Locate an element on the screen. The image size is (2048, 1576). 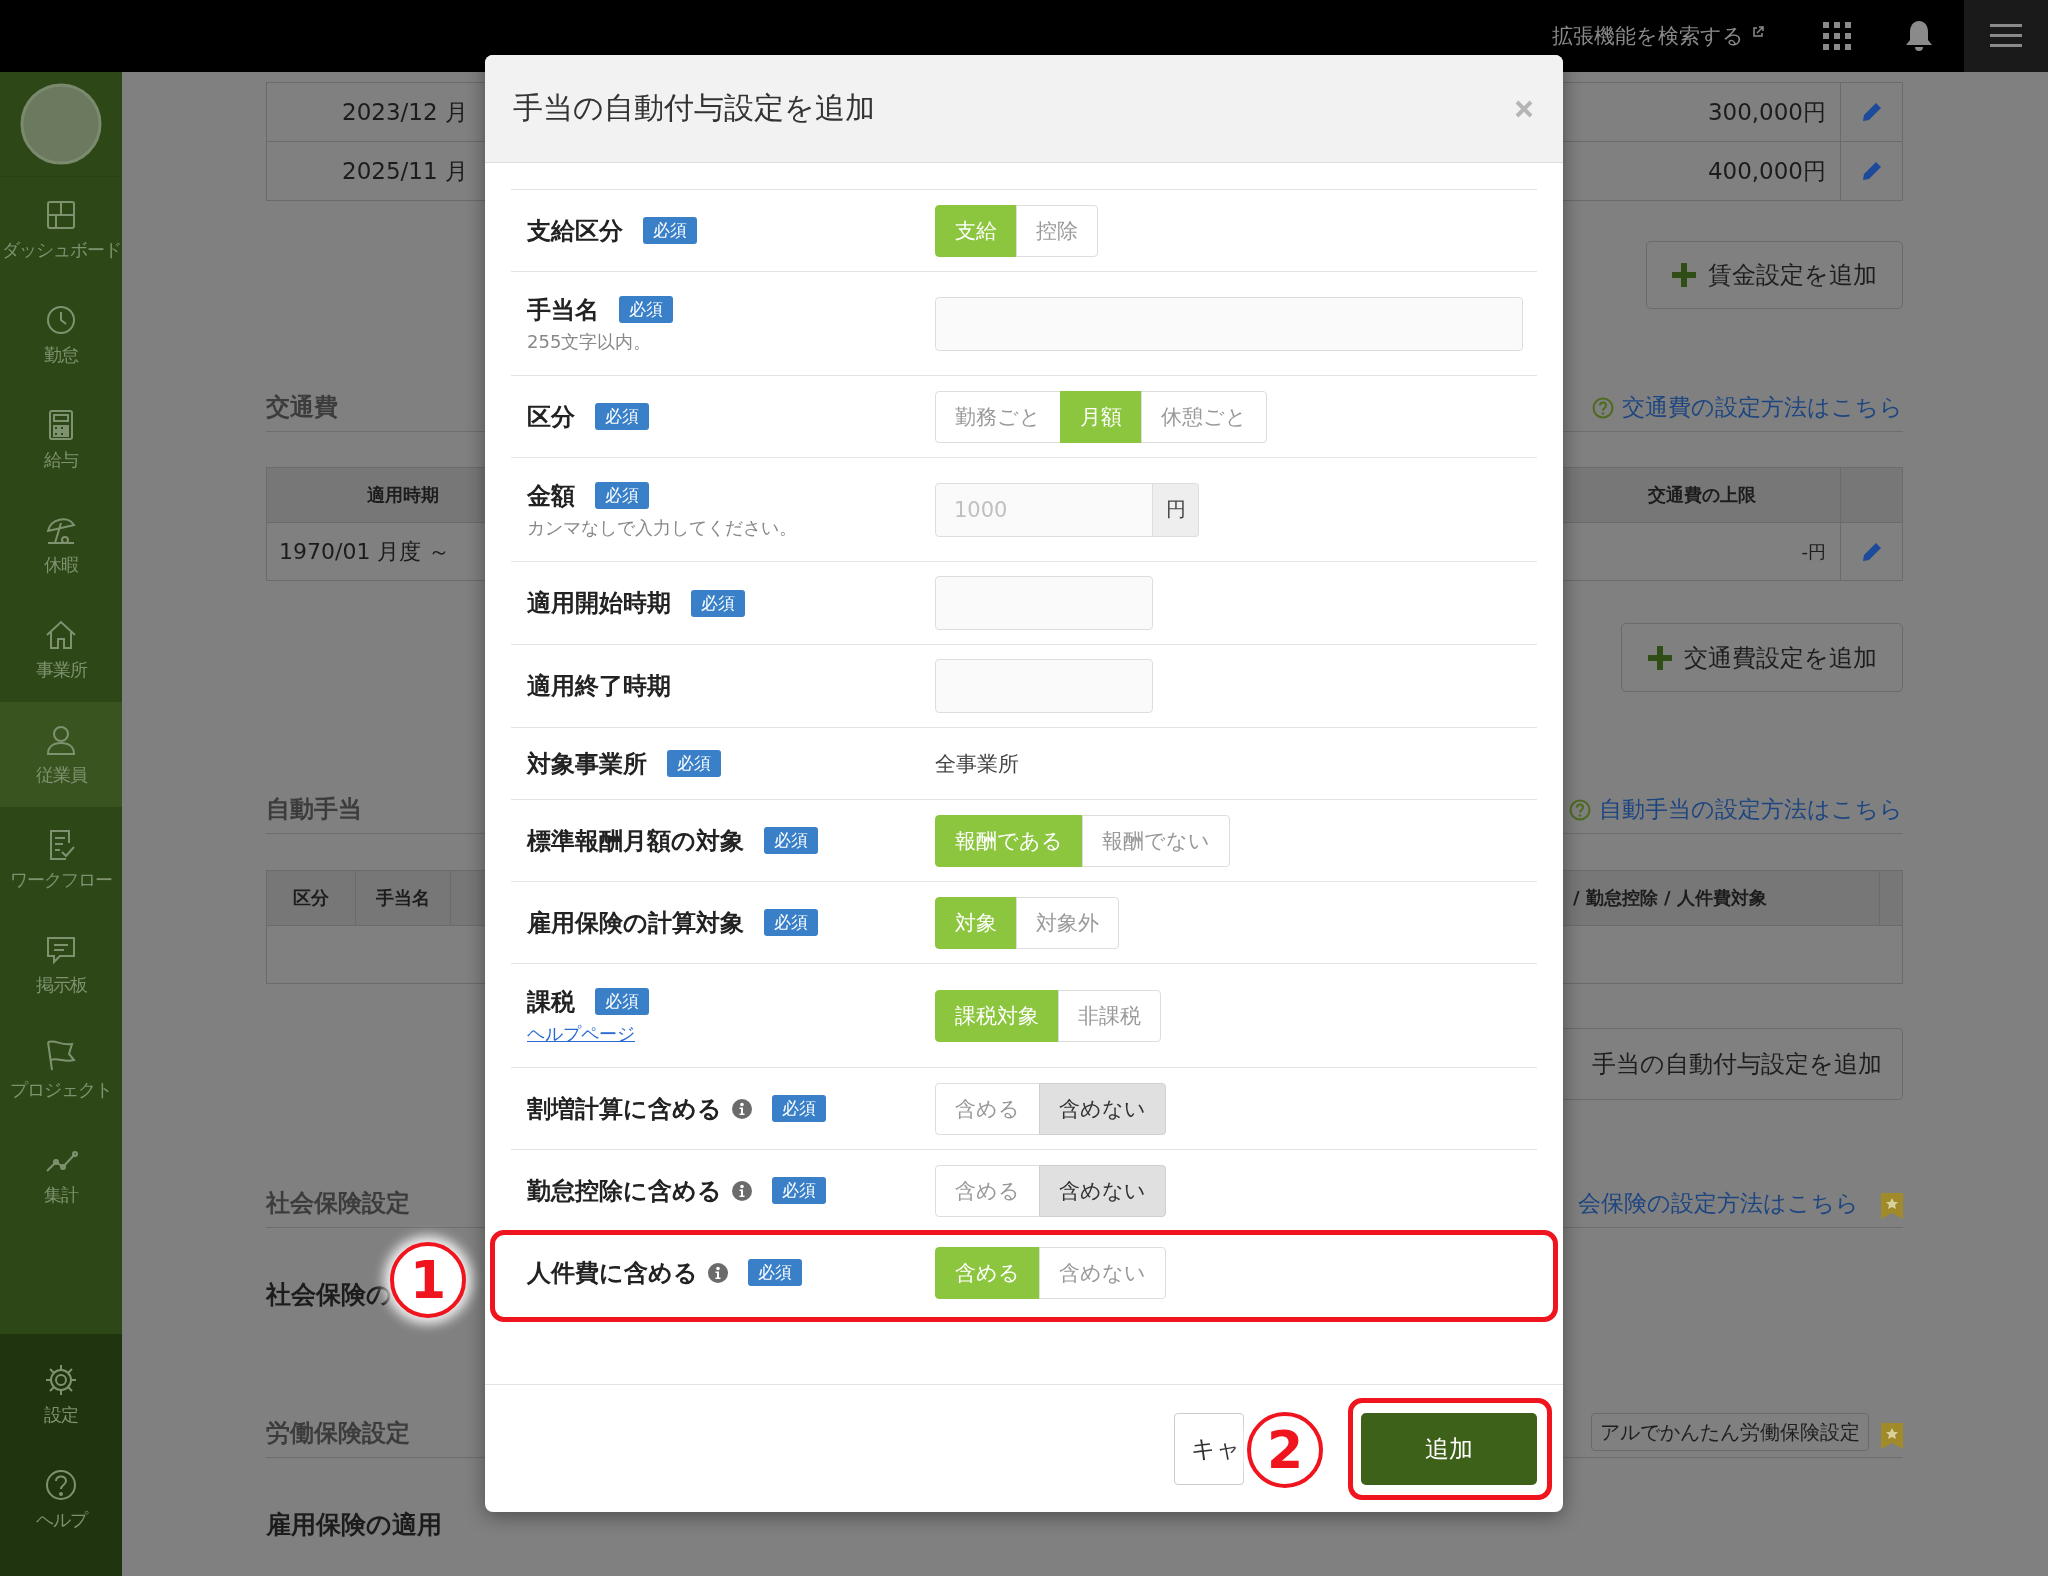
segment-option: 対象外 is located at coordinates (1067, 922).